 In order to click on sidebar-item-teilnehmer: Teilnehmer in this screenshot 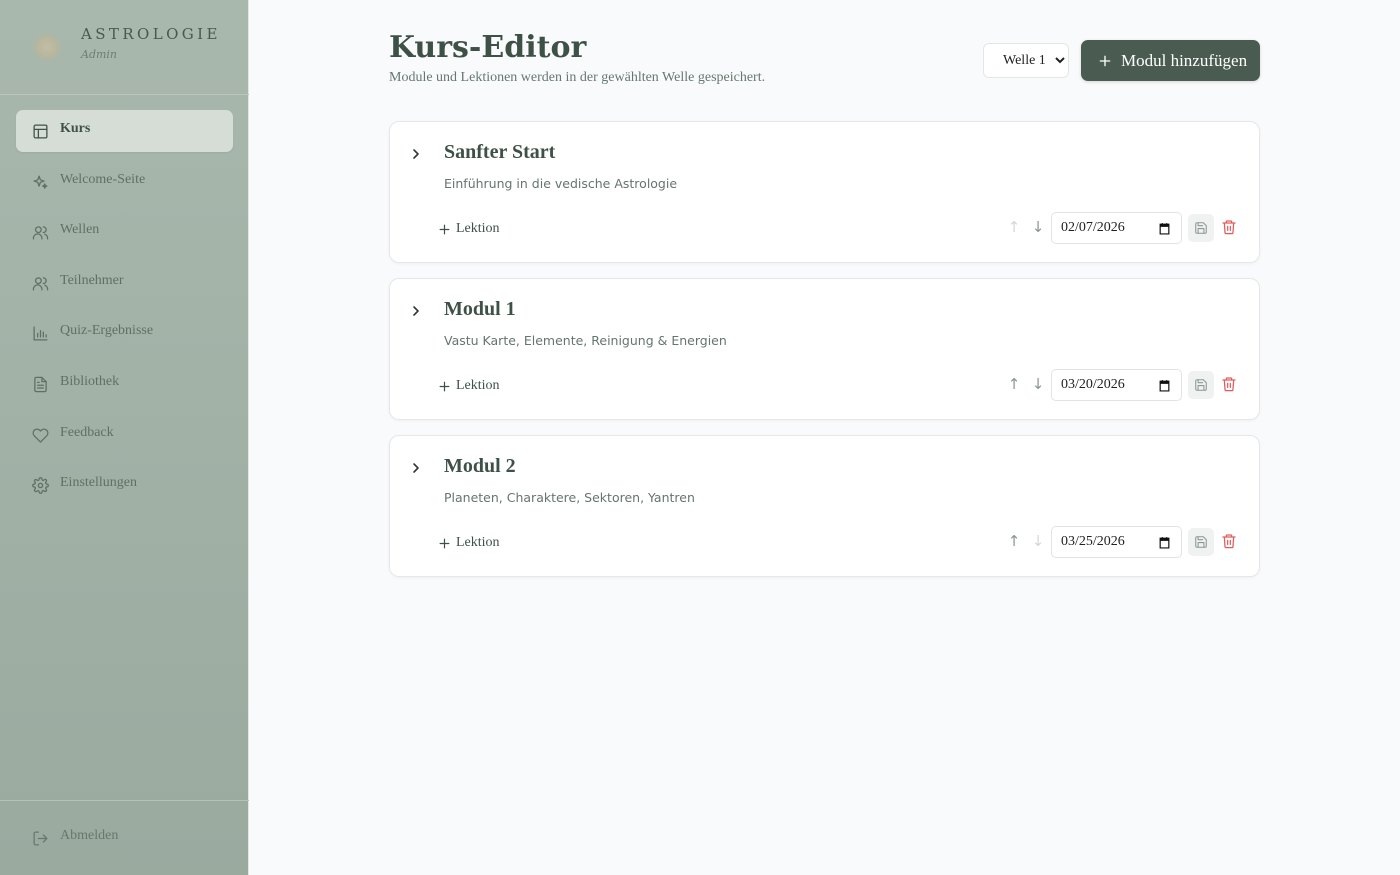, I will do `click(124, 283)`.